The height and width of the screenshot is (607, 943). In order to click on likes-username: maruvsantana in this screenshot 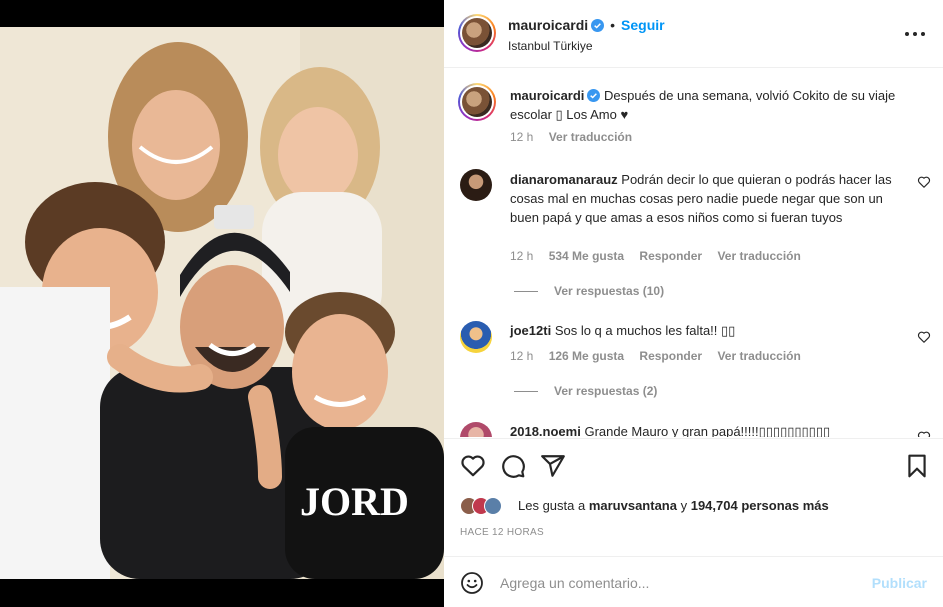, I will do `click(633, 505)`.